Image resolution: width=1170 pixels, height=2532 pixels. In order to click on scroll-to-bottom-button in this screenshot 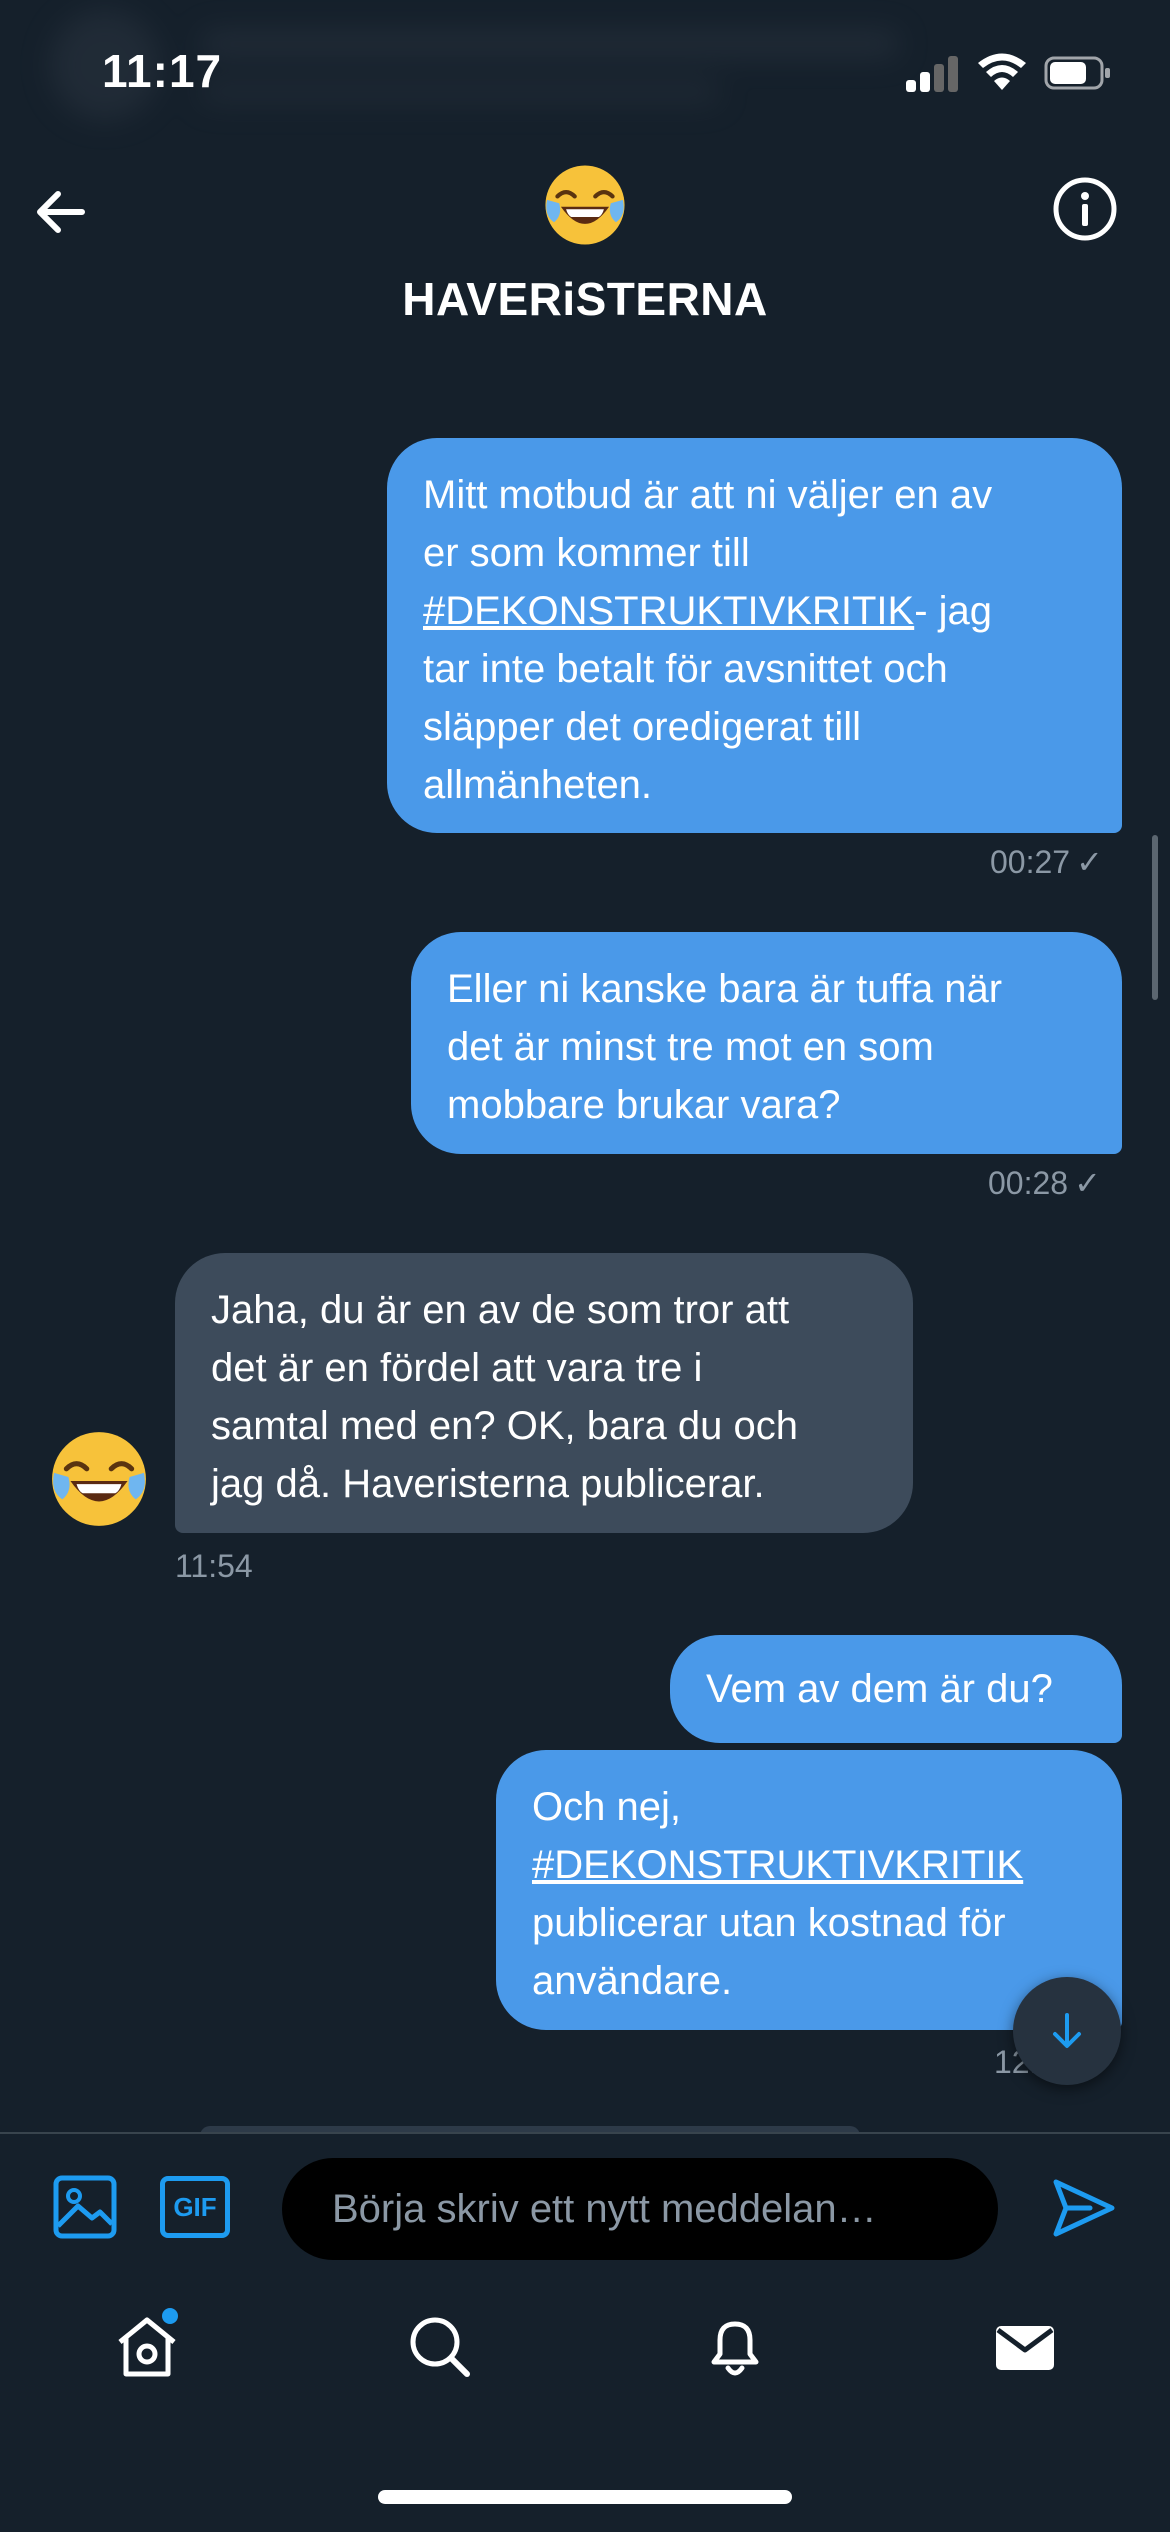, I will do `click(1067, 2031)`.